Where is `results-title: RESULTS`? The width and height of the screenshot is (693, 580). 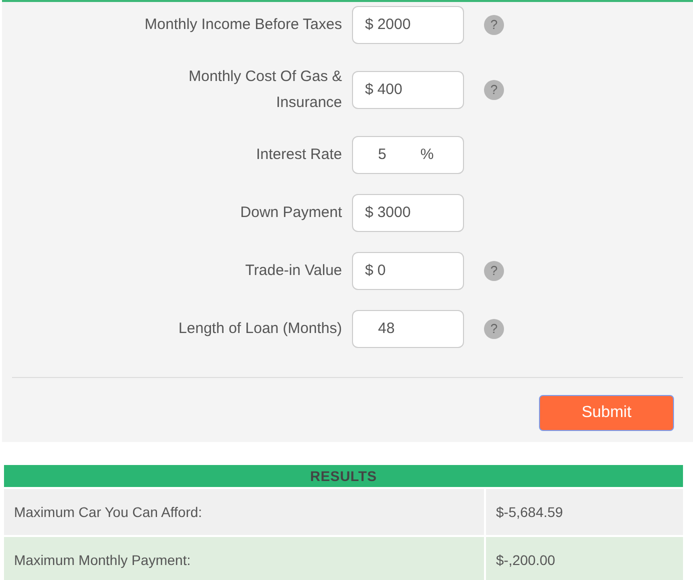
results-title: RESULTS is located at coordinates (343, 476).